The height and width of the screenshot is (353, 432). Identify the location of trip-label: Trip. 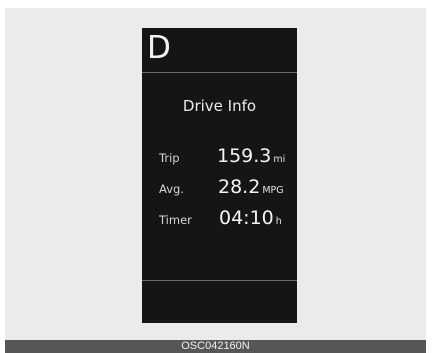
(169, 158).